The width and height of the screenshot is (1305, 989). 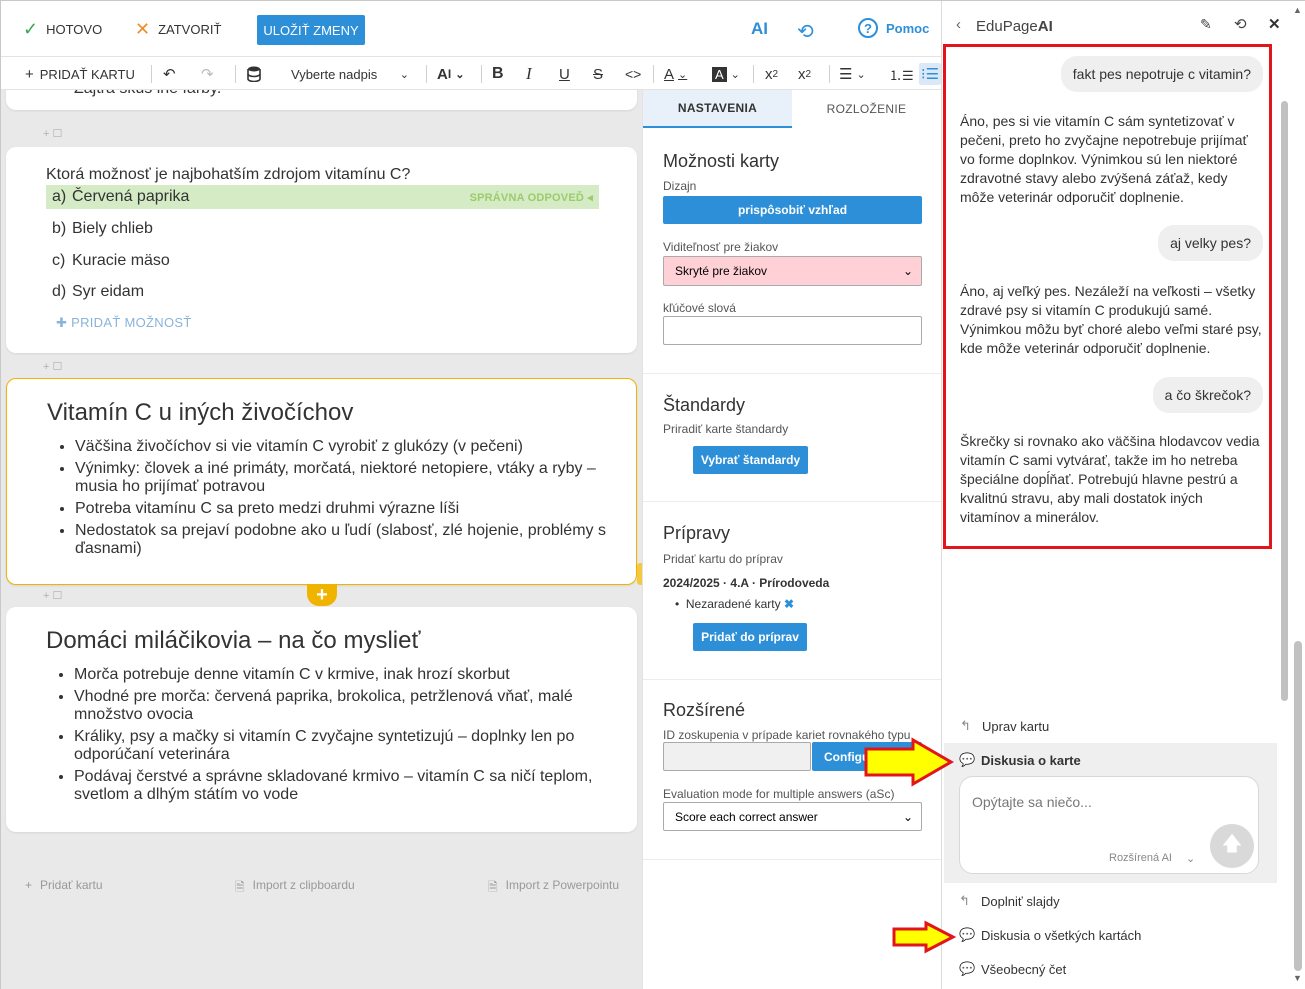 I want to click on text-color-icon: A ⌄, so click(x=675, y=74).